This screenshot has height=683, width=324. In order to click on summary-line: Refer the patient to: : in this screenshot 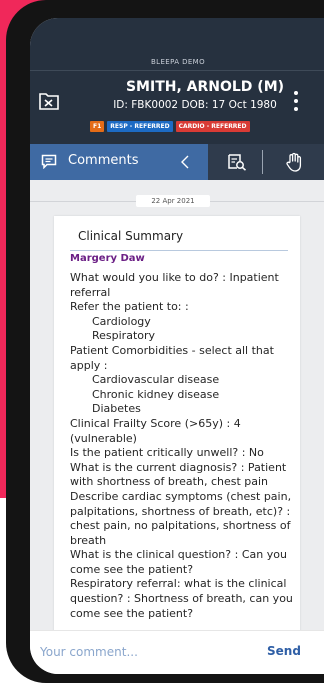, I will do `click(129, 307)`.